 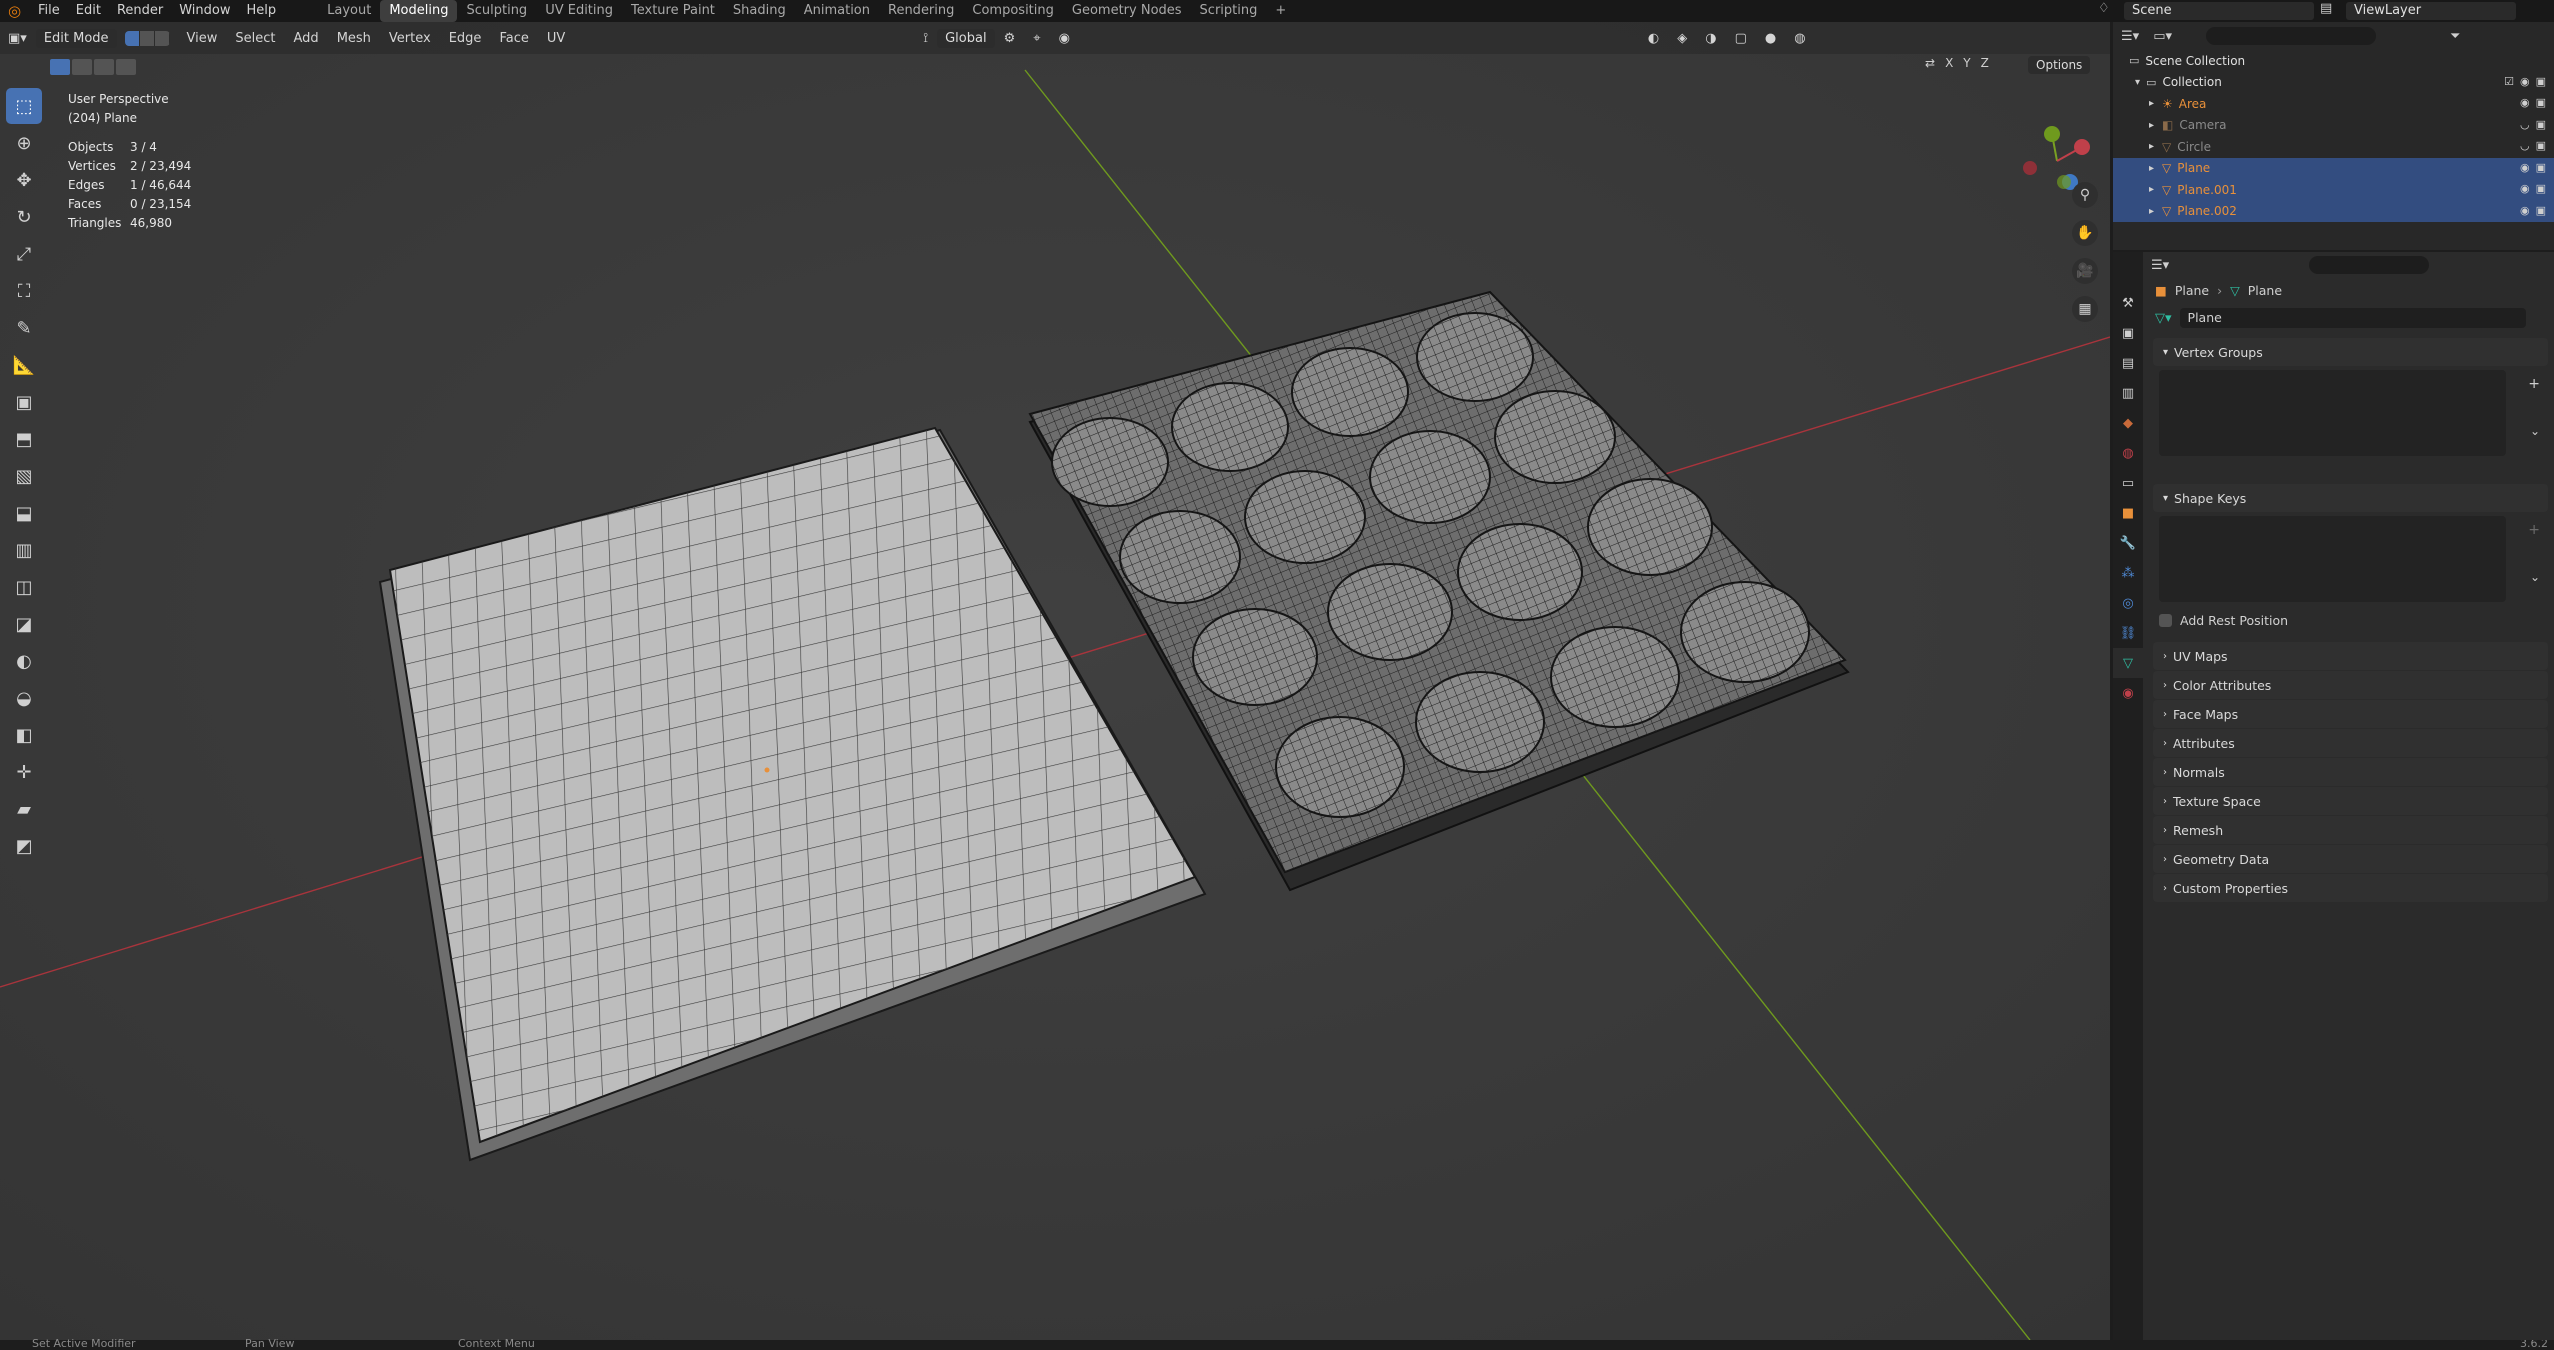 What do you see at coordinates (354, 38) in the screenshot?
I see `menu-mesh: Mesh` at bounding box center [354, 38].